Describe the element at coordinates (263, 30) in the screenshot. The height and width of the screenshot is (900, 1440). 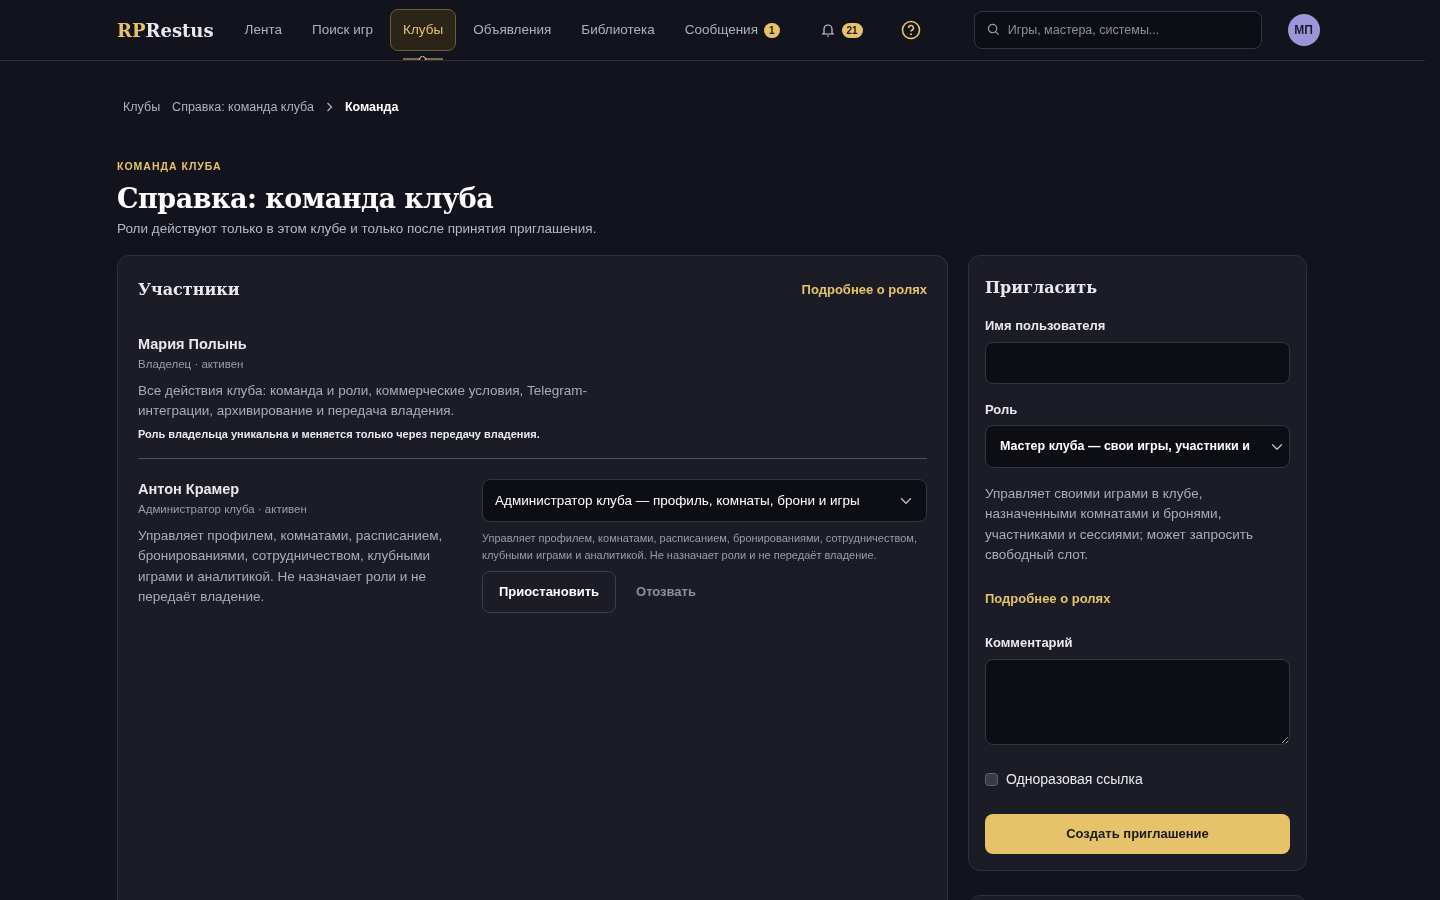
I see `nav-link: Лента` at that location.